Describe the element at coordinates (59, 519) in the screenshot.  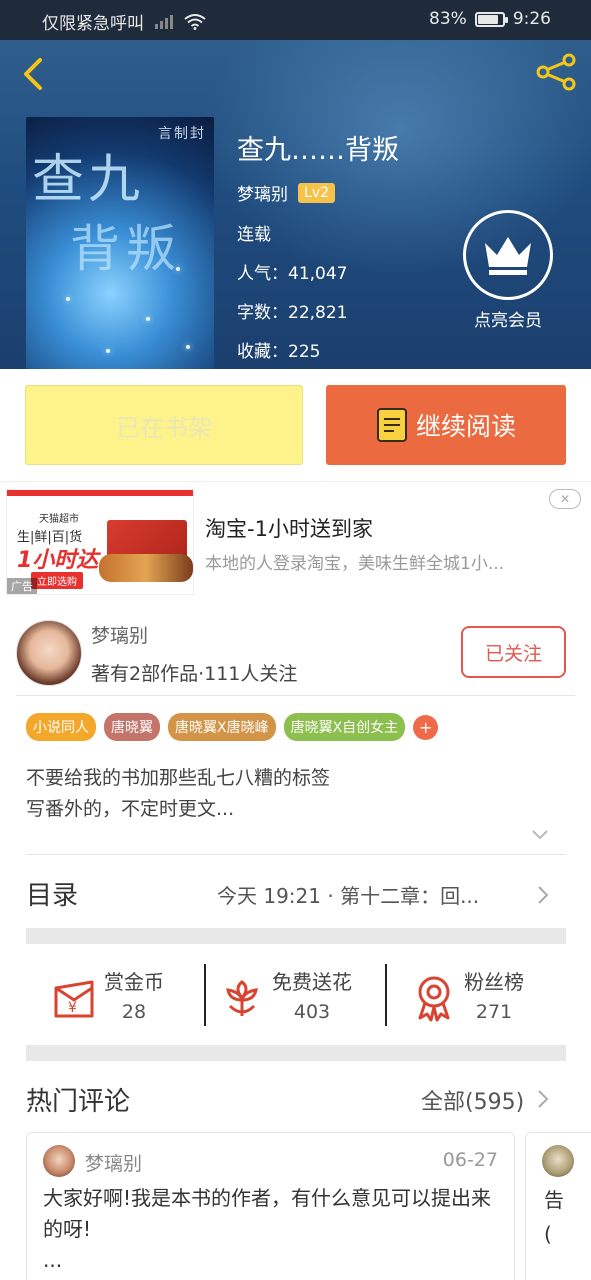
I see `ad-image-brand: 天猫超市` at that location.